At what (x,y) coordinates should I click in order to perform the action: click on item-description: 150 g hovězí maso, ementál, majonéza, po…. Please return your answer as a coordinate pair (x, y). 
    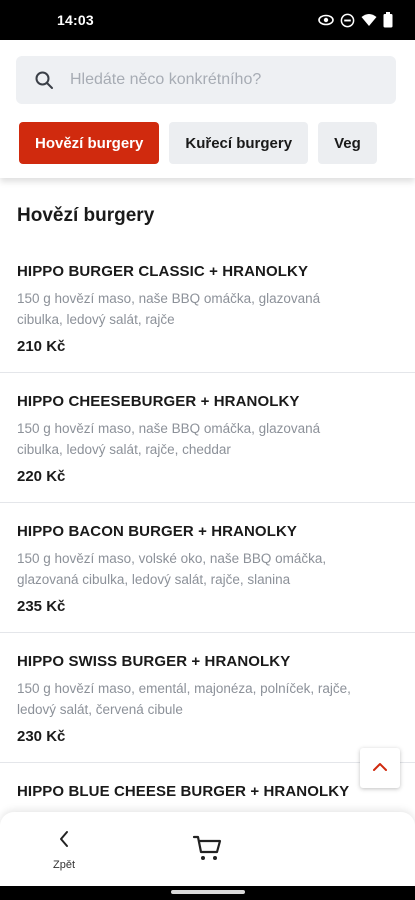
    Looking at the image, I should click on (184, 699).